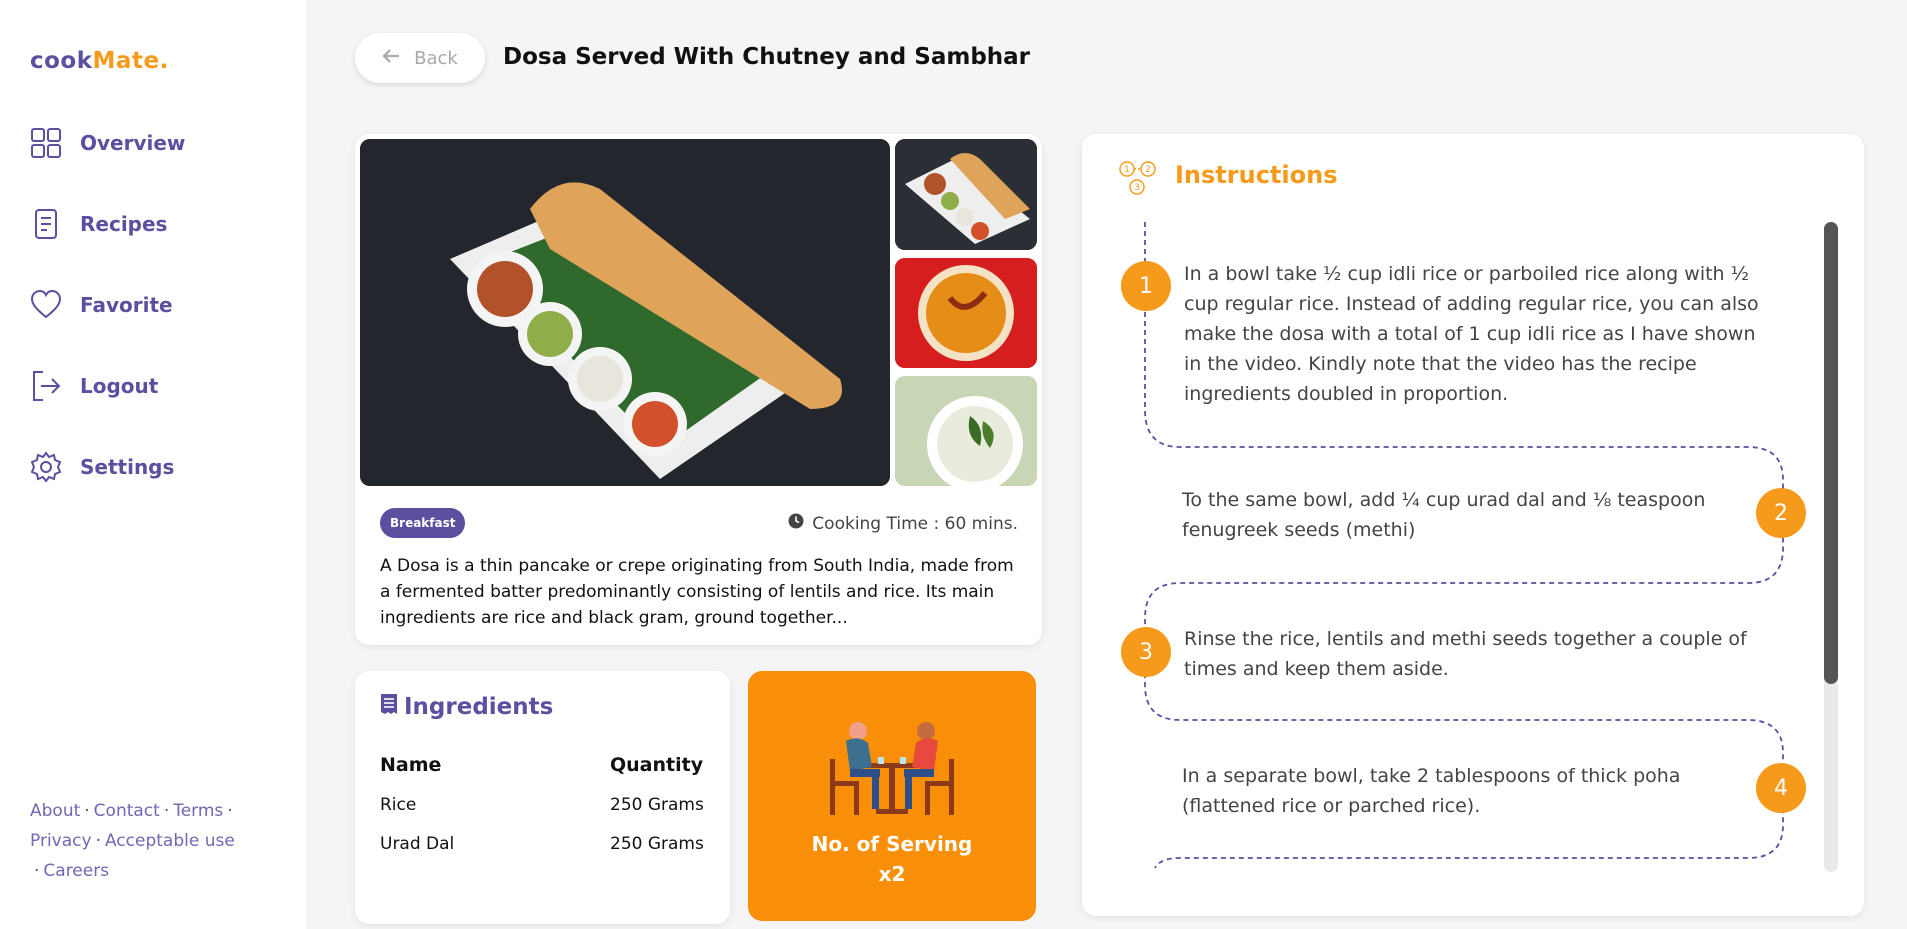 This screenshot has height=929, width=1907. Describe the element at coordinates (119, 386) in the screenshot. I see `sidebar-item-label: Logout` at that location.